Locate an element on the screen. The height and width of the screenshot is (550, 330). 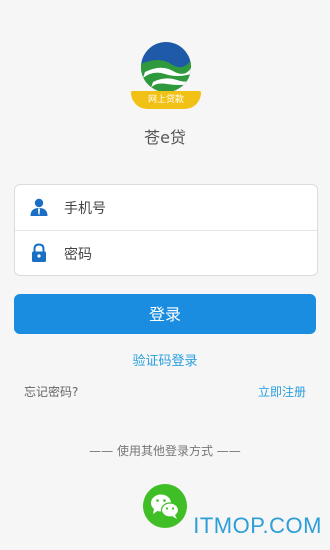
password-row is located at coordinates (166, 254).